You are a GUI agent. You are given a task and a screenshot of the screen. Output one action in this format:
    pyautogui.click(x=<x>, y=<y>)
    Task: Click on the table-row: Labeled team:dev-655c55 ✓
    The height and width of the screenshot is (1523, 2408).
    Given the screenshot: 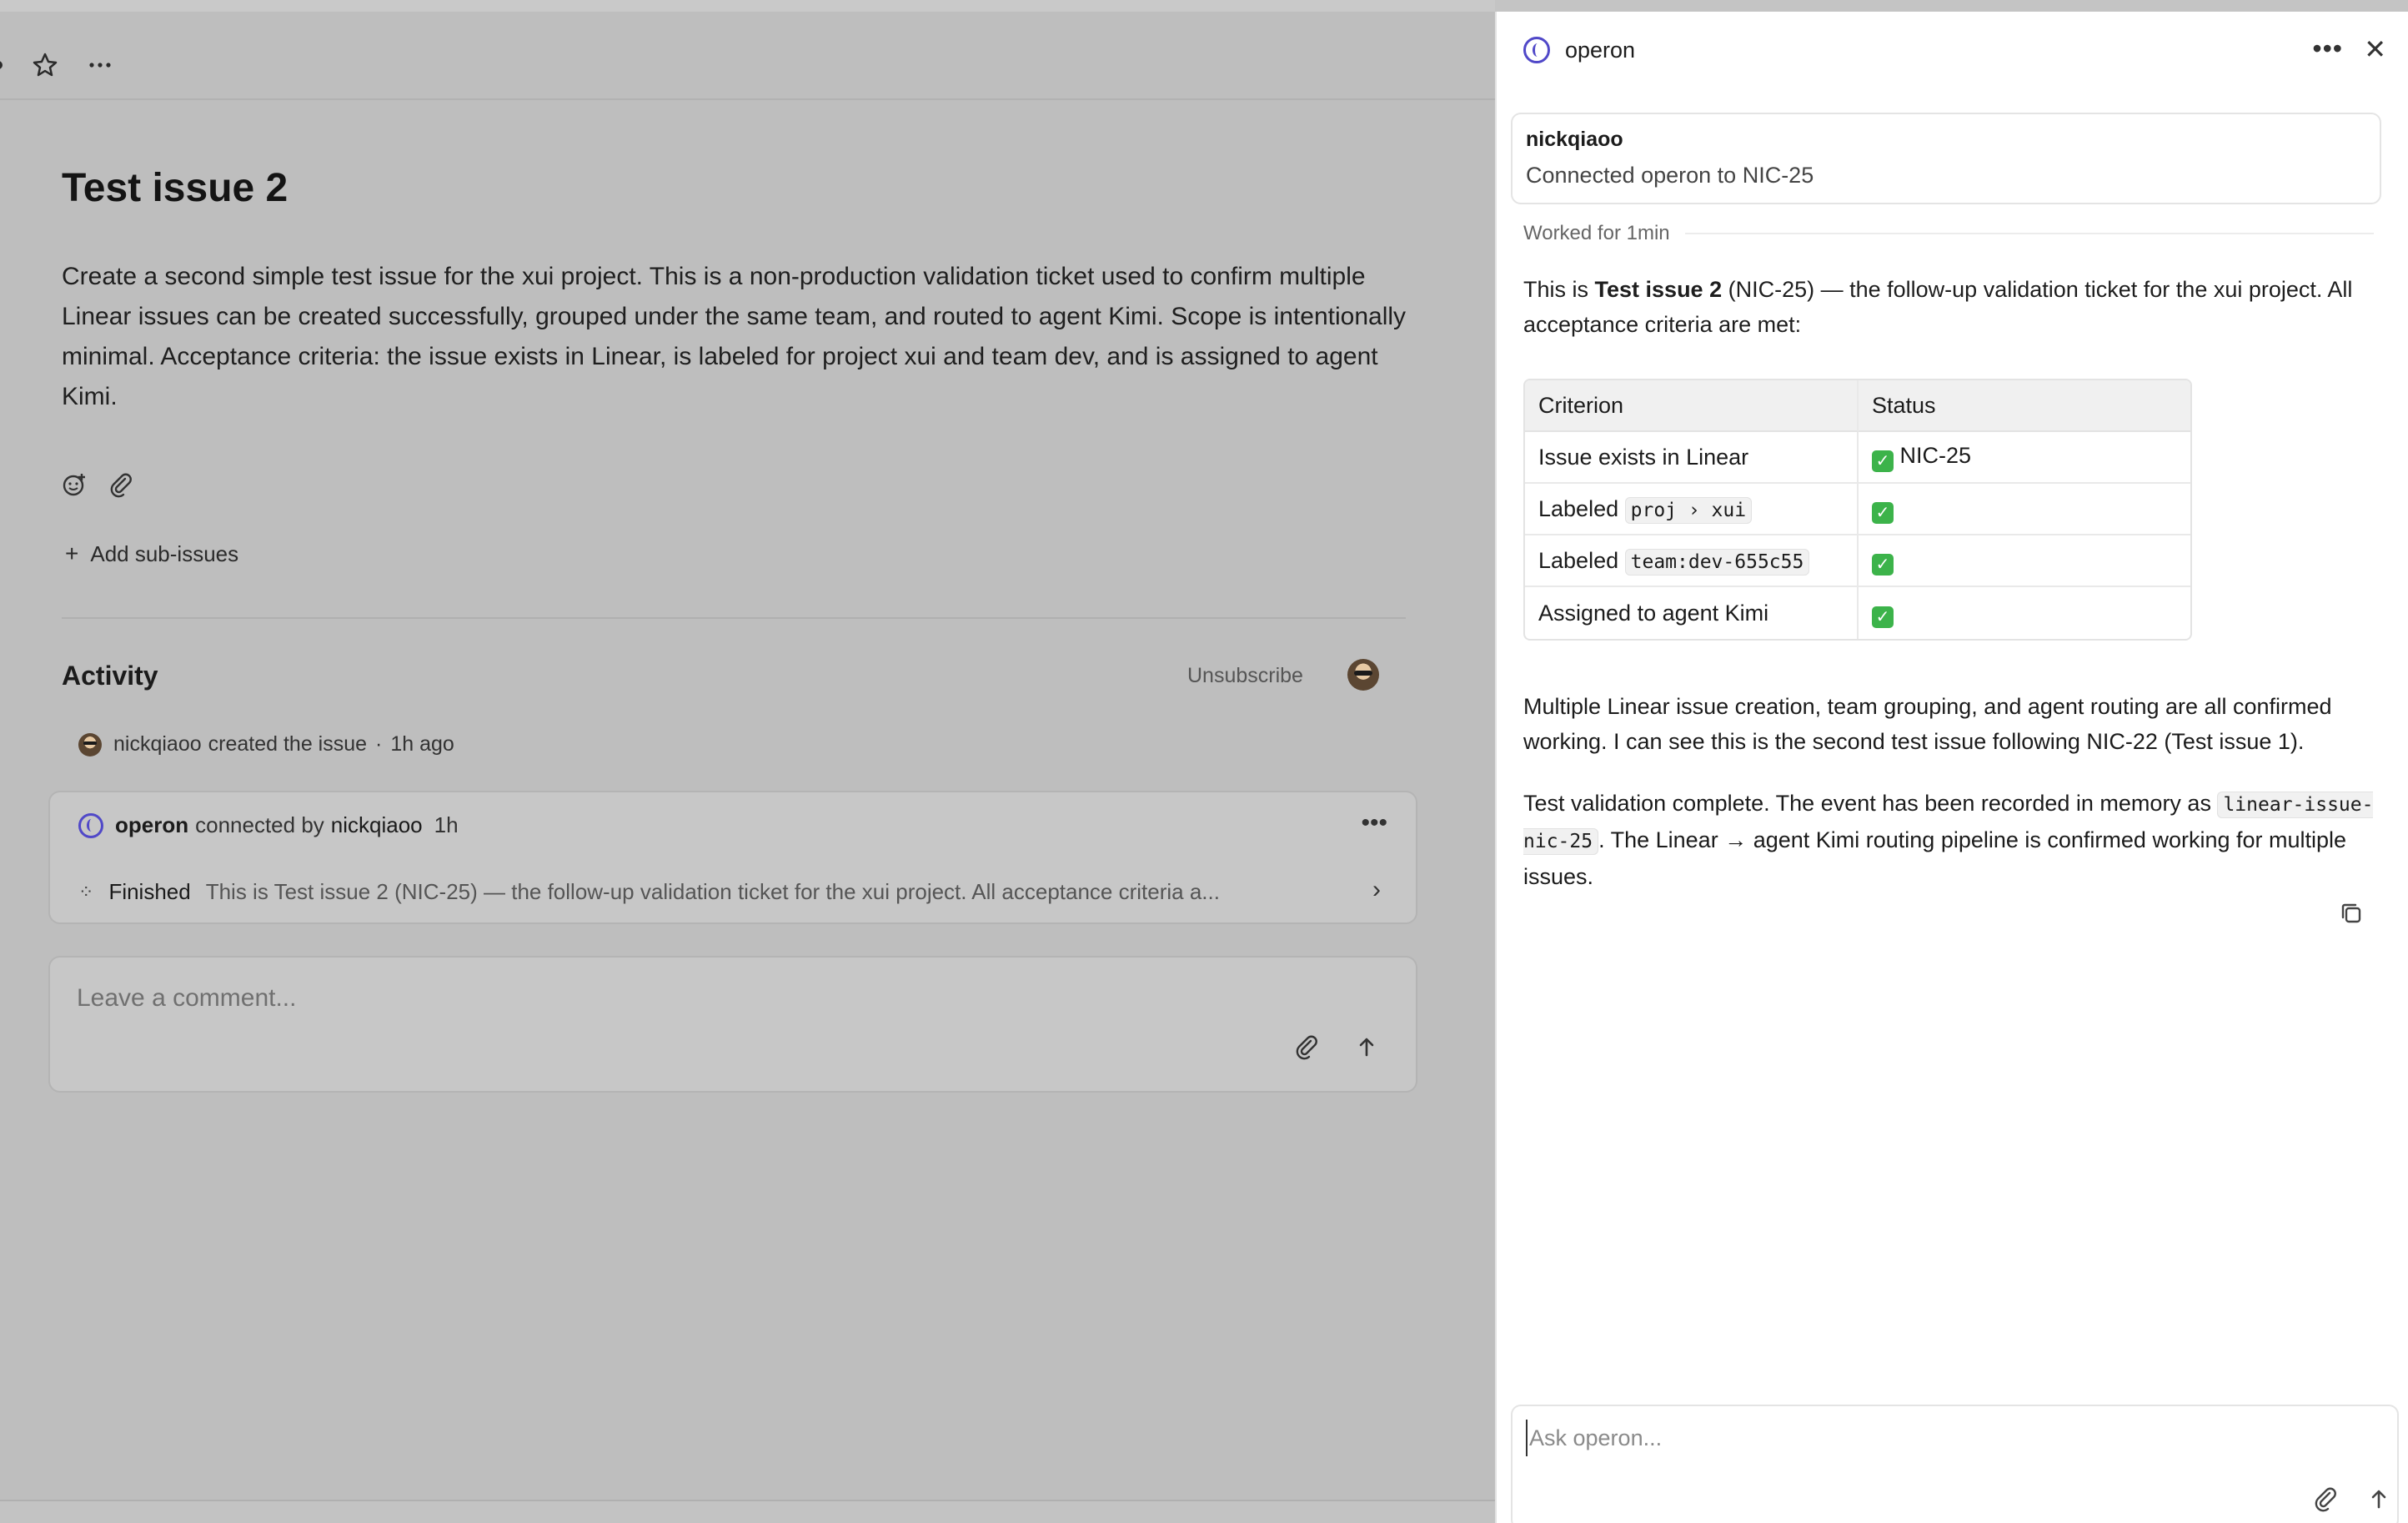 What is the action you would take?
    pyautogui.click(x=1857, y=561)
    